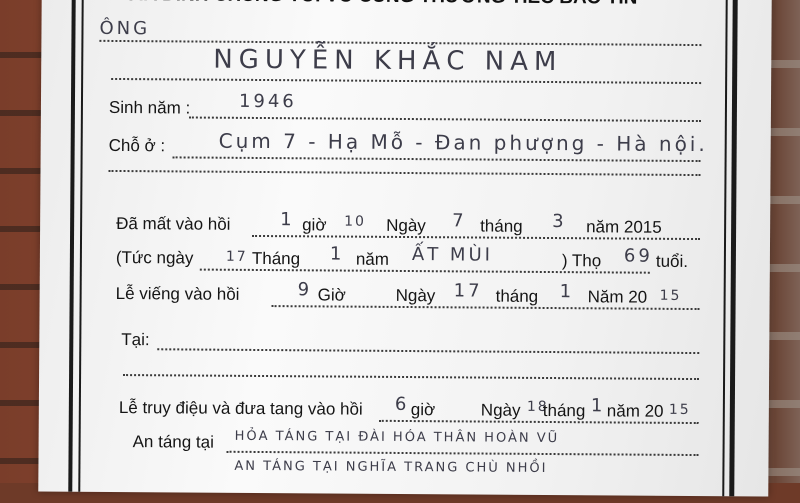  I want to click on lunar-month-label: Tháng, so click(276, 258).